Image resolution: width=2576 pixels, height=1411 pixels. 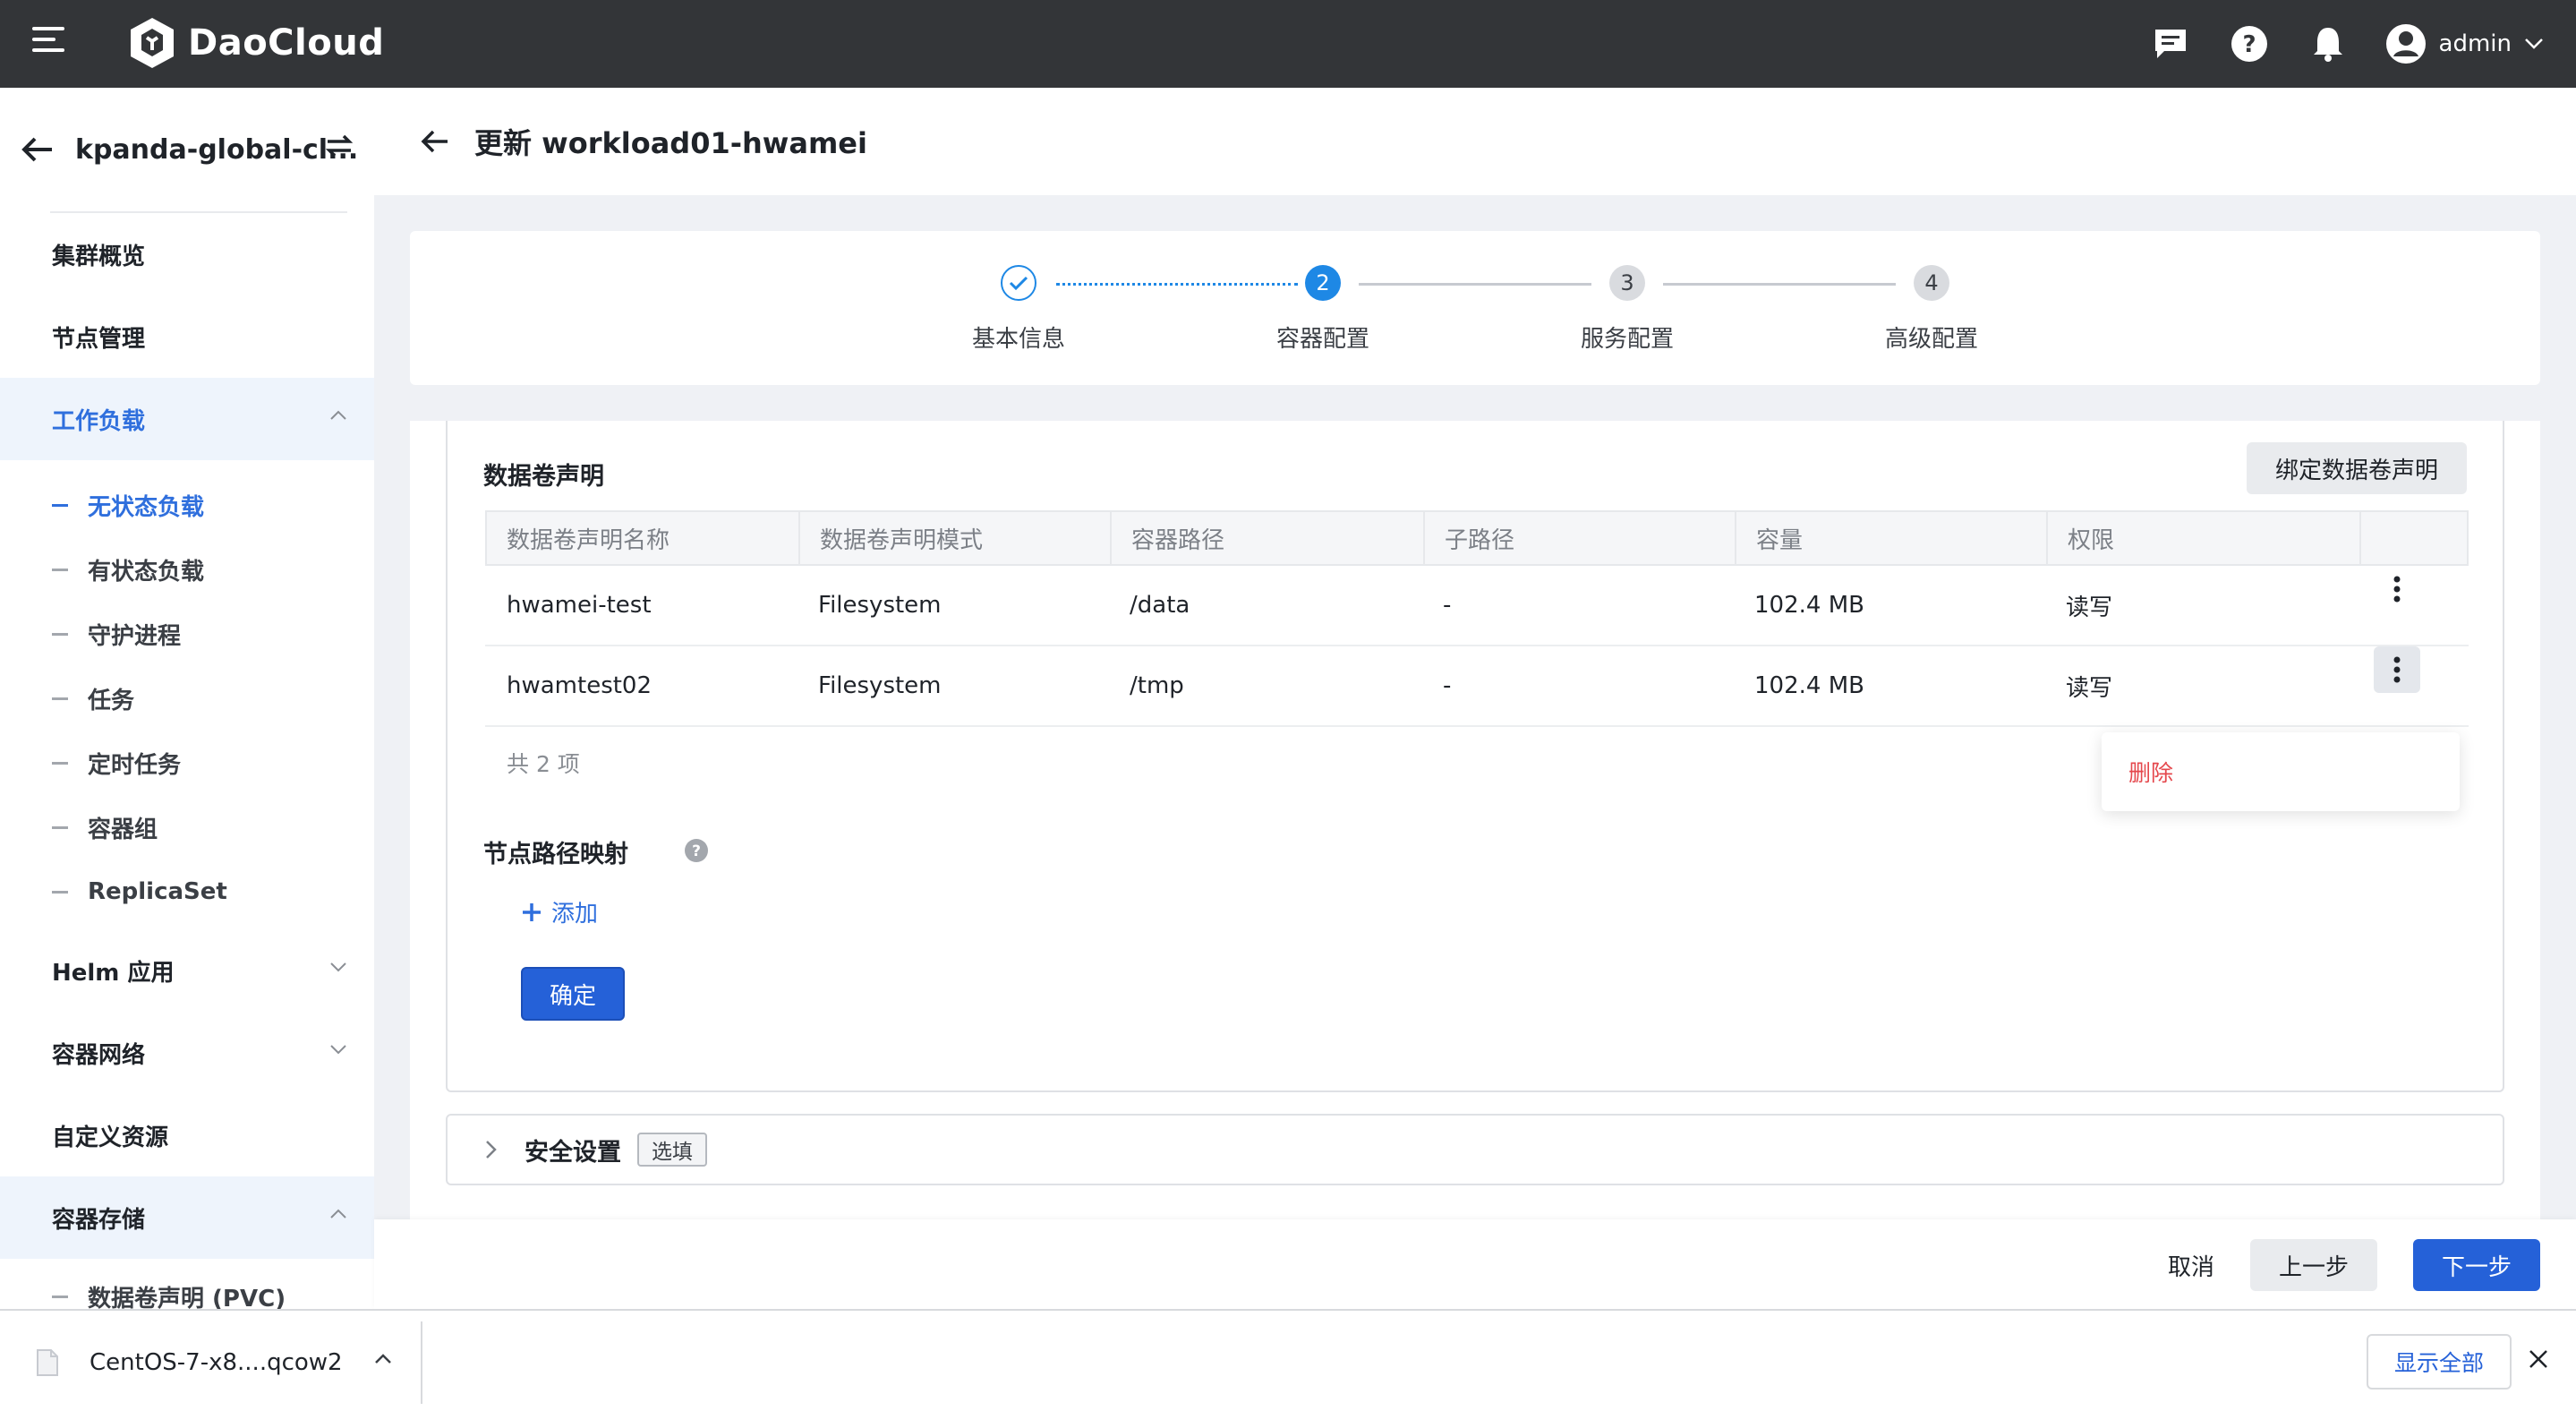 What do you see at coordinates (146, 572) in the screenshot?
I see `sidebar-subitem-label: 有状态负载` at bounding box center [146, 572].